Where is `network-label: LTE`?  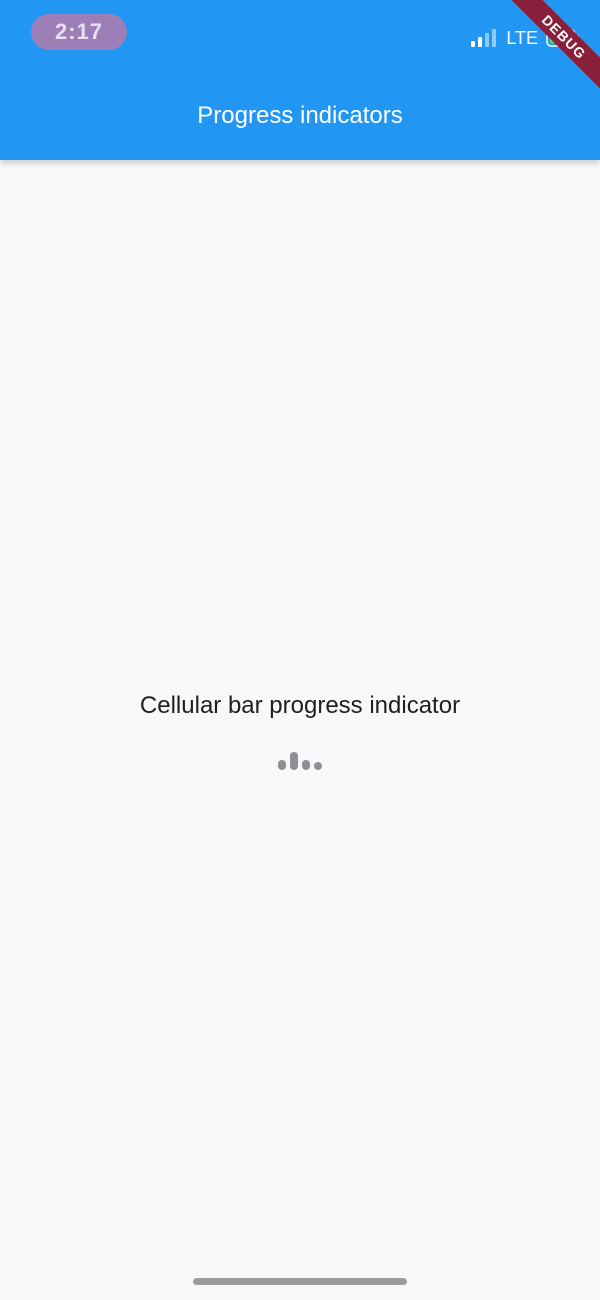 network-label: LTE is located at coordinates (522, 38).